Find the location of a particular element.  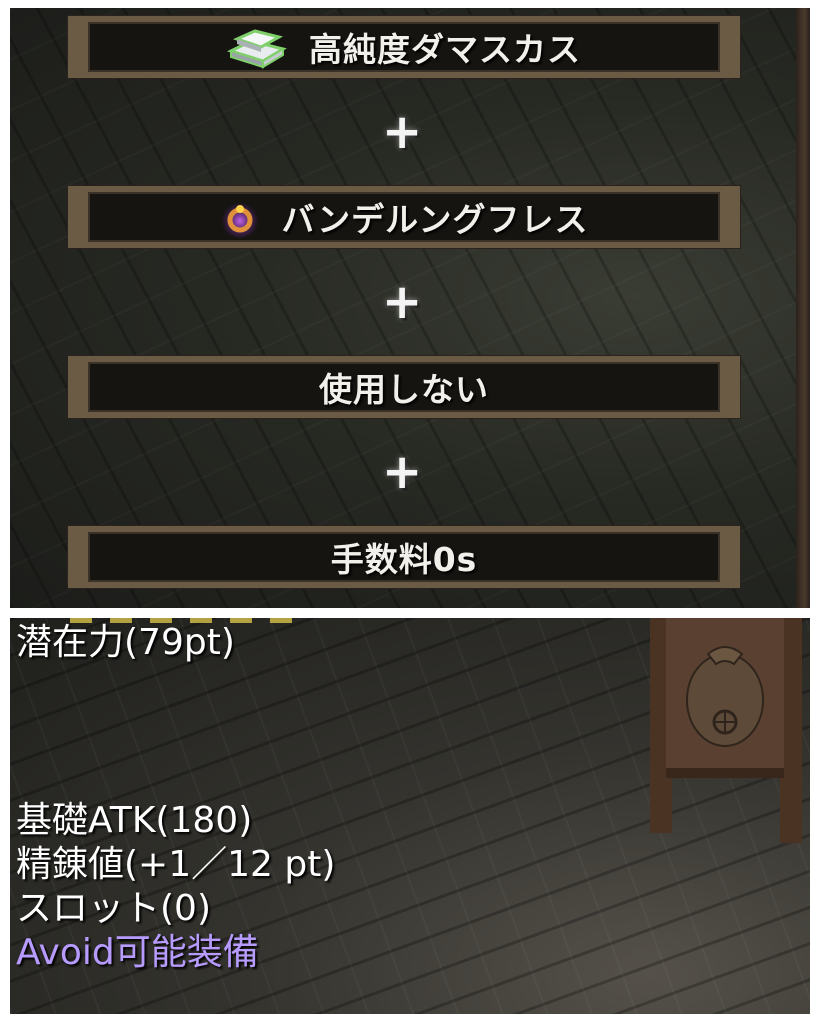

material-slot-2-label: バンデルングフレス is located at coordinates (435, 219).